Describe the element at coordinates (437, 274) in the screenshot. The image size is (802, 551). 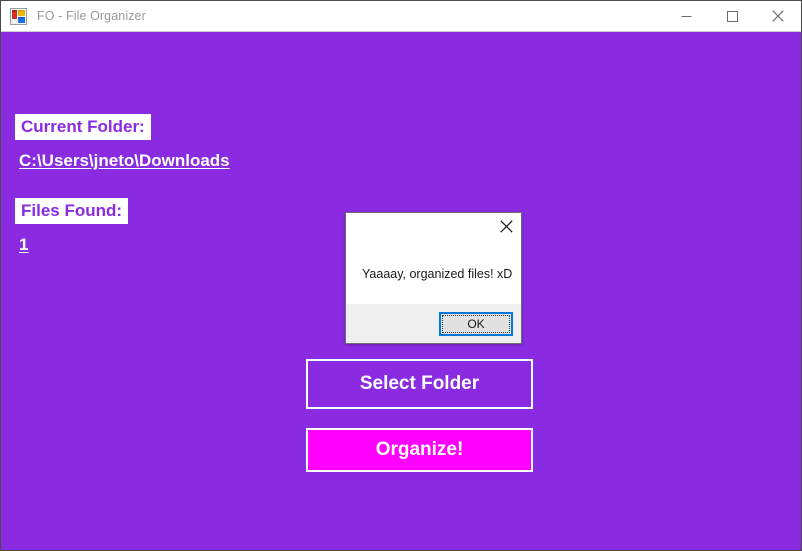
I see `dialog-message-text: Yaaaay, organized files! xD` at that location.